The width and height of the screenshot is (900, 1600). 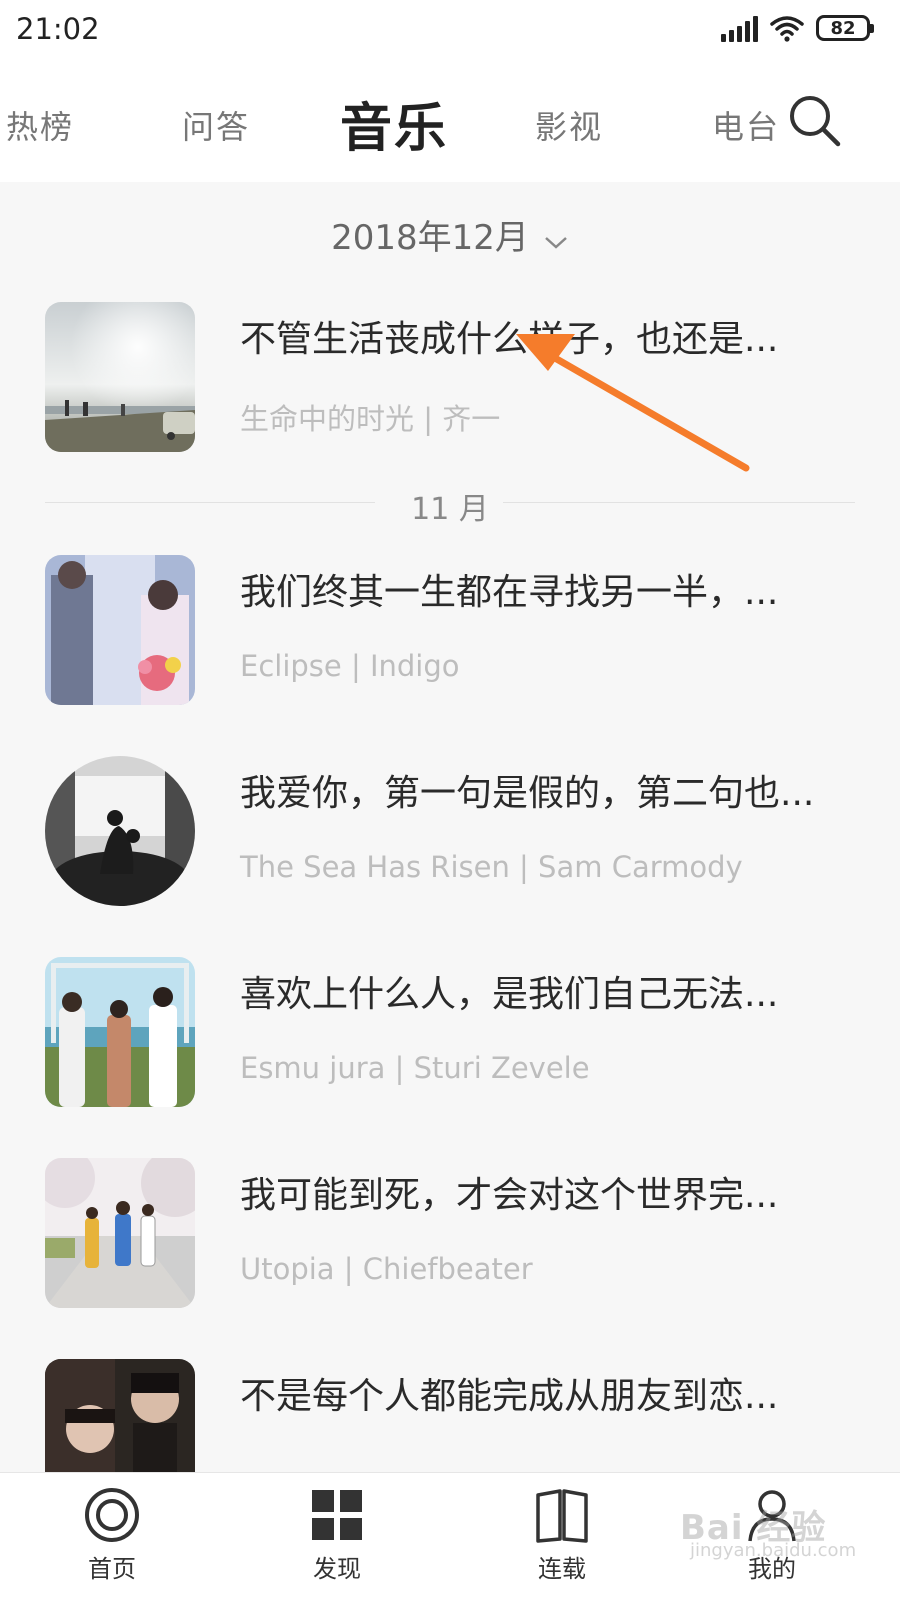 I want to click on nav-discover-label: 发现, so click(x=337, y=1569).